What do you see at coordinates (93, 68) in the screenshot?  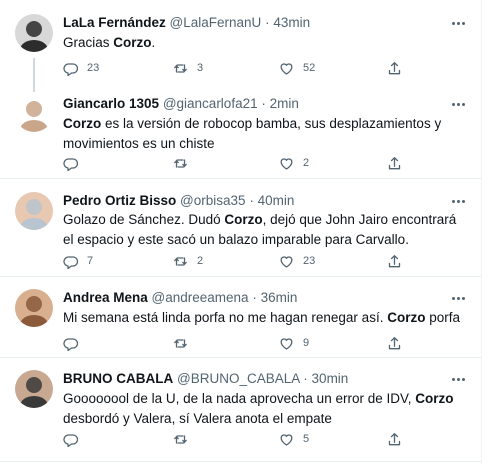 I see `reply-count: 23` at bounding box center [93, 68].